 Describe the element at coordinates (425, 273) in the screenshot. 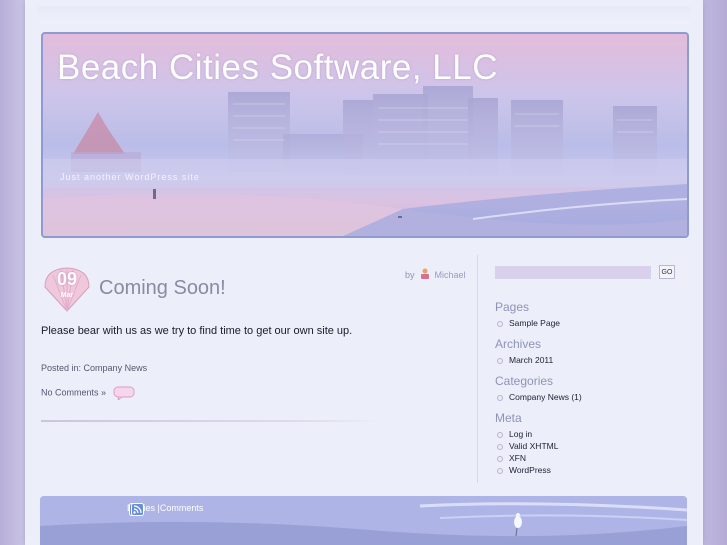

I see `user-icon` at that location.